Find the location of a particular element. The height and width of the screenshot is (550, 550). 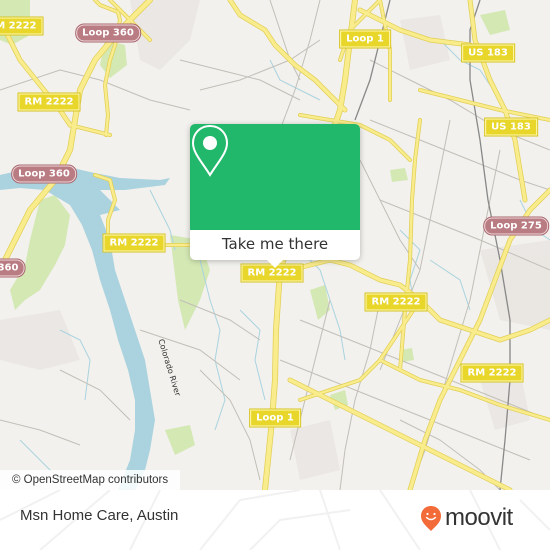

popup-header is located at coordinates (275, 177).